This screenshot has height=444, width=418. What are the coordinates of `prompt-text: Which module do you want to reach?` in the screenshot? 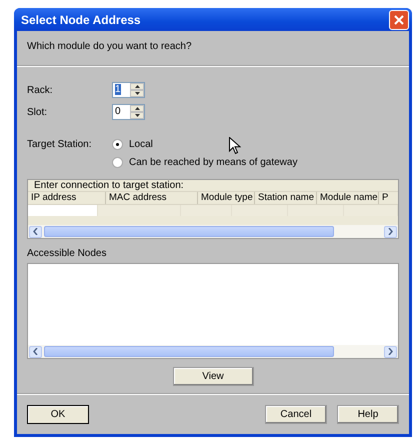 It's located at (109, 46).